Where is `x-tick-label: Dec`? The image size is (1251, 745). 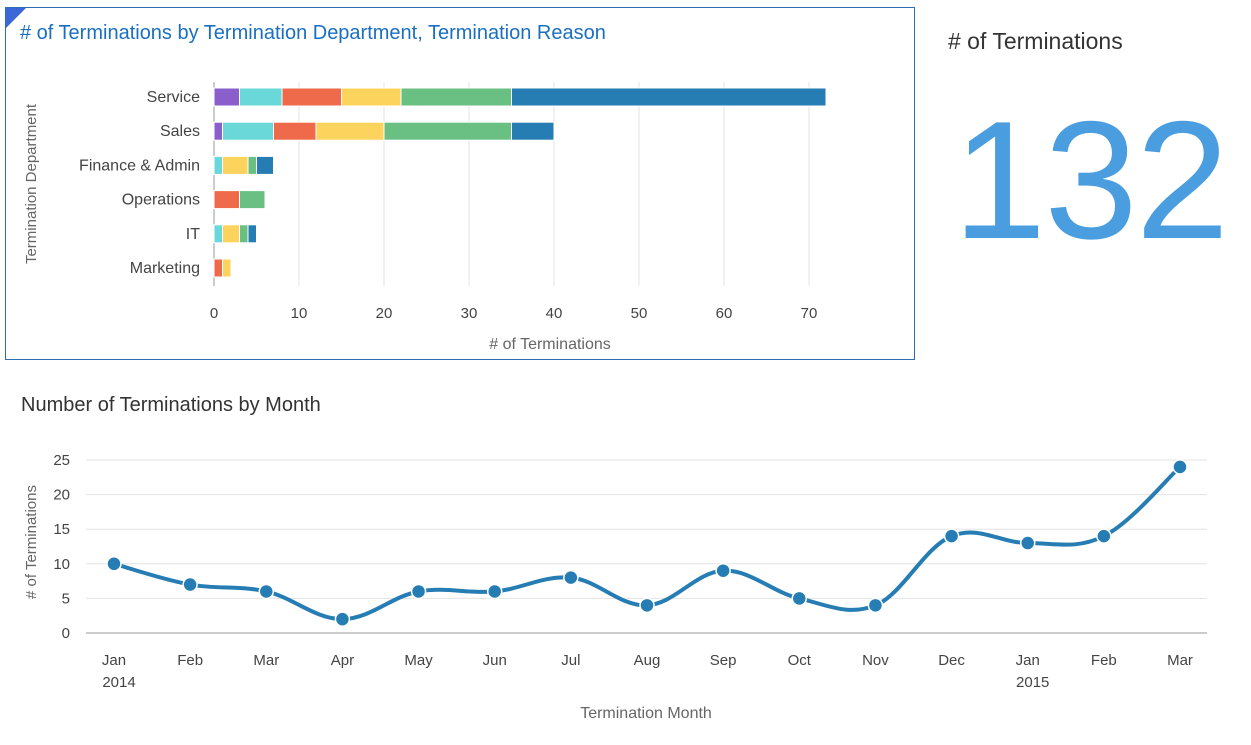 x-tick-label: Dec is located at coordinates (951, 660).